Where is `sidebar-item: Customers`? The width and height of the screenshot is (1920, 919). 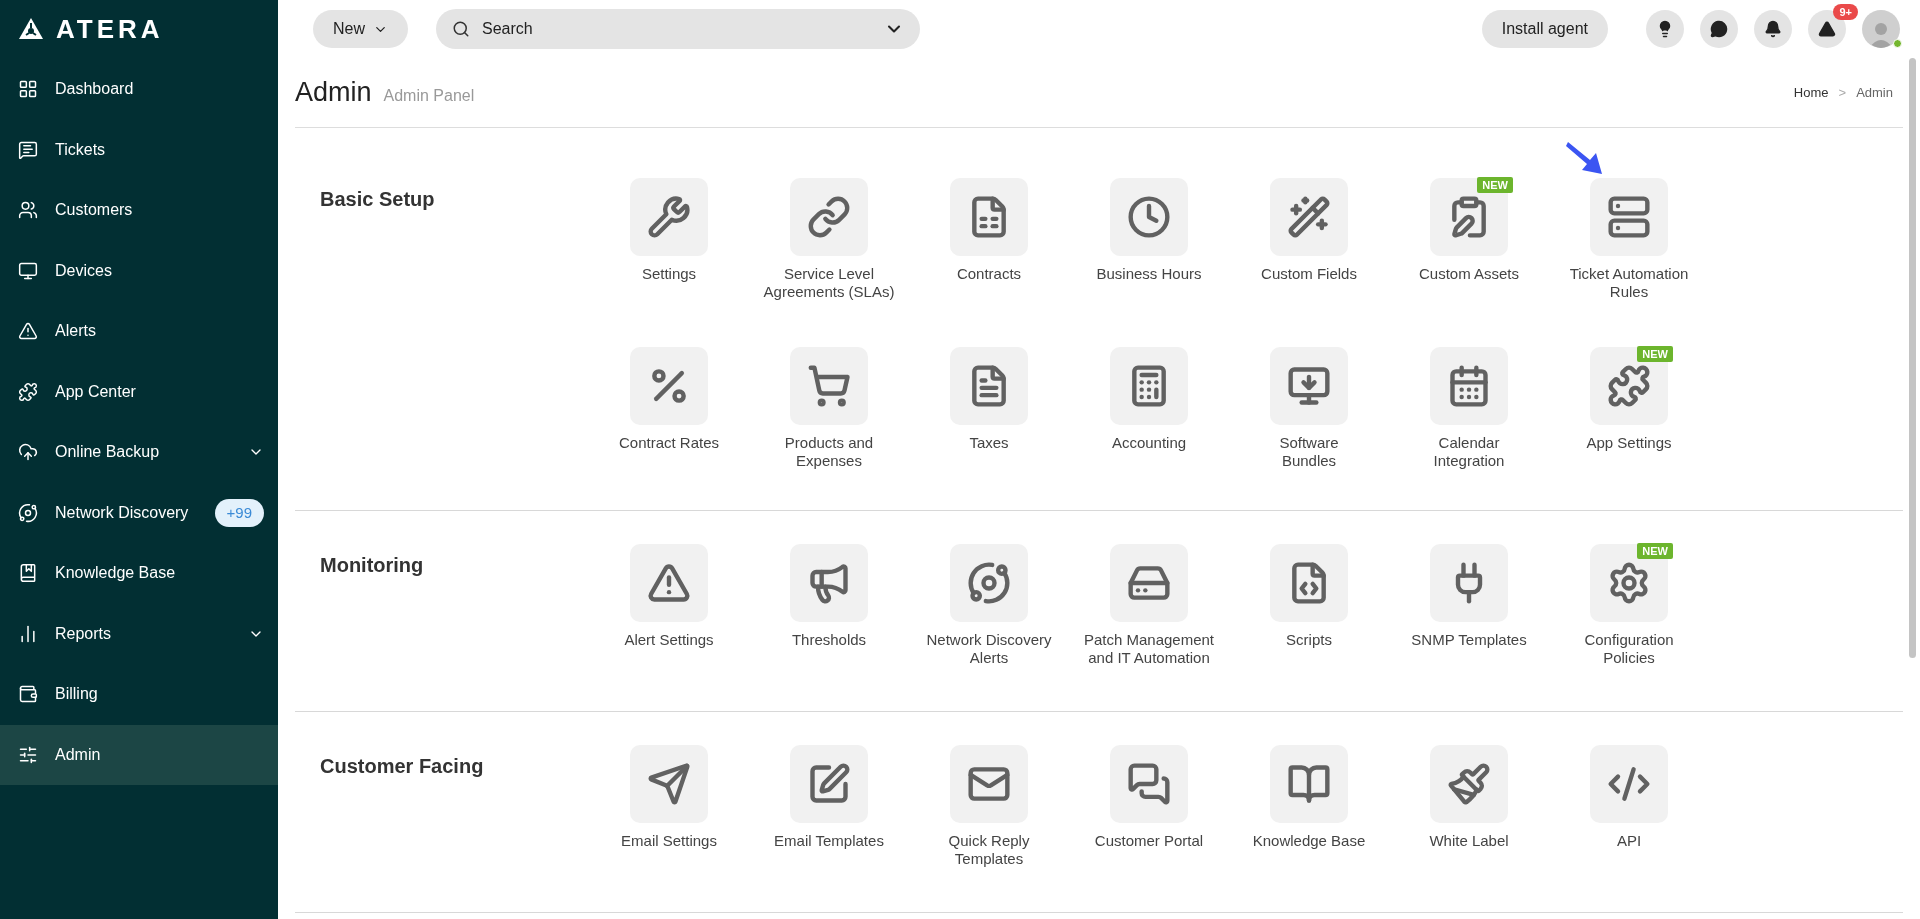
sidebar-item: Customers is located at coordinates (139, 210).